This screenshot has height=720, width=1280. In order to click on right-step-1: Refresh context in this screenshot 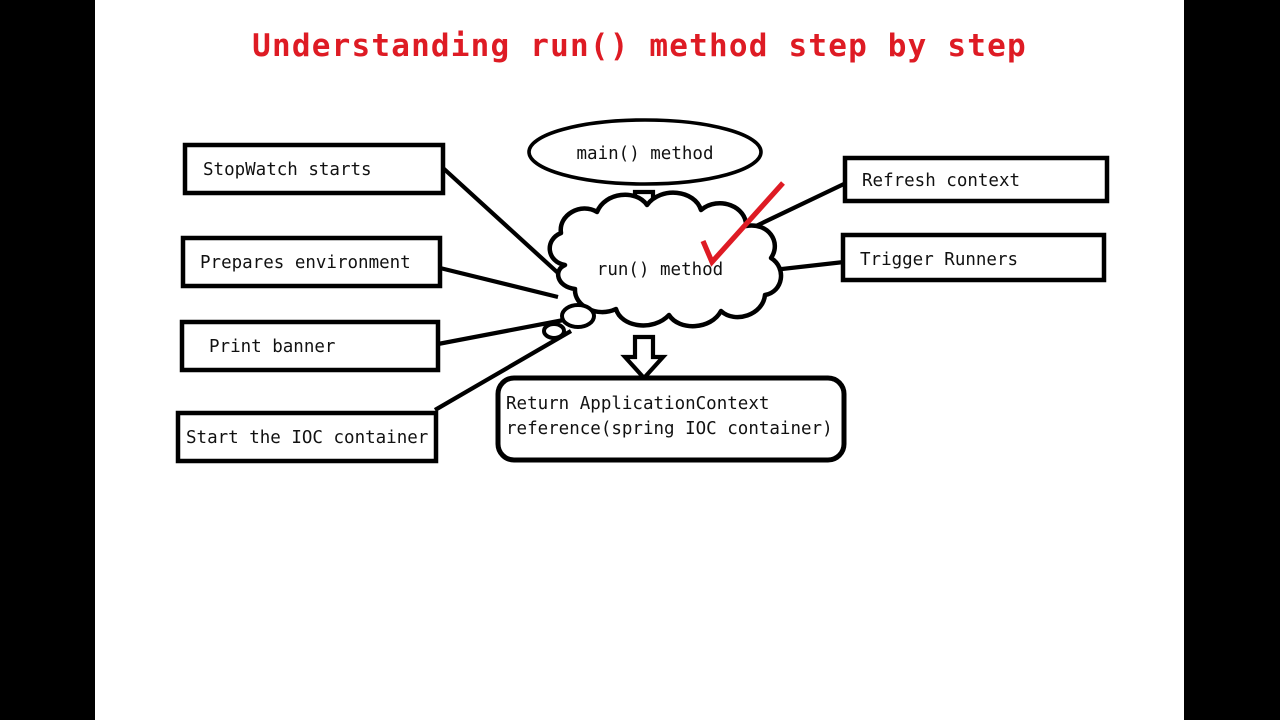, I will do `click(976, 179)`.